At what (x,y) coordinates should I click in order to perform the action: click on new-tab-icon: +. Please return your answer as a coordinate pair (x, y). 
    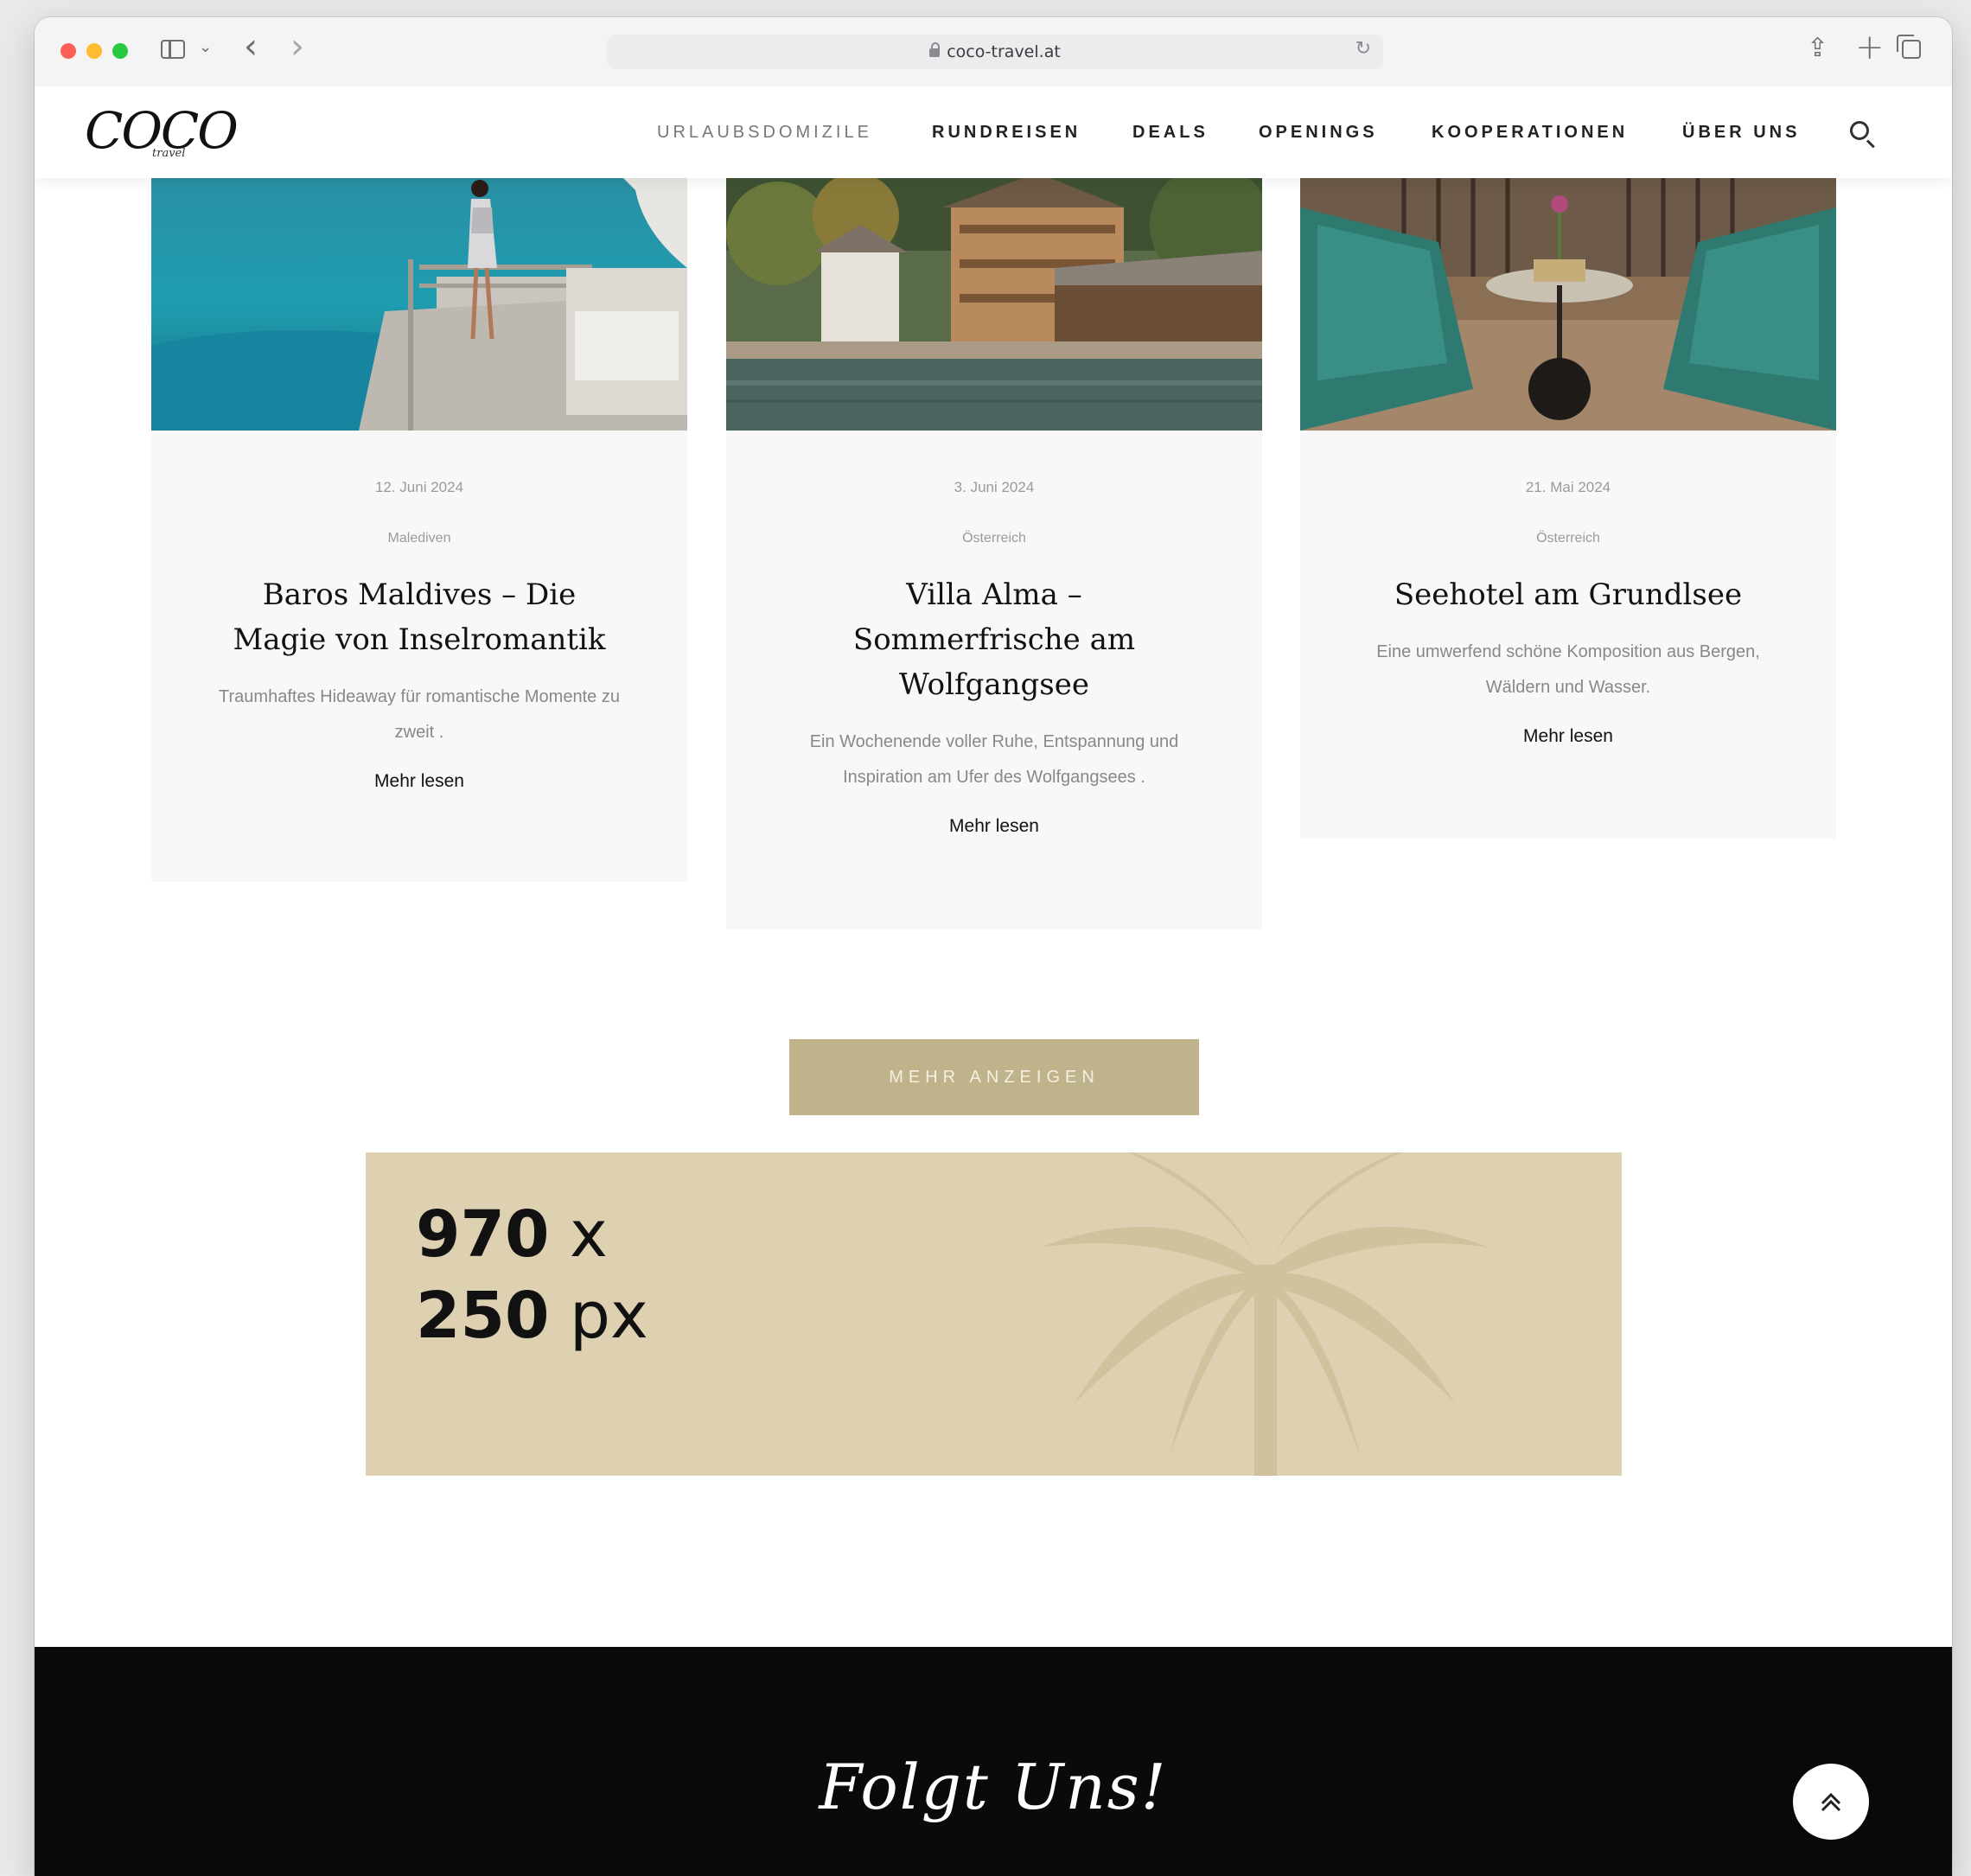
    Looking at the image, I should click on (1870, 47).